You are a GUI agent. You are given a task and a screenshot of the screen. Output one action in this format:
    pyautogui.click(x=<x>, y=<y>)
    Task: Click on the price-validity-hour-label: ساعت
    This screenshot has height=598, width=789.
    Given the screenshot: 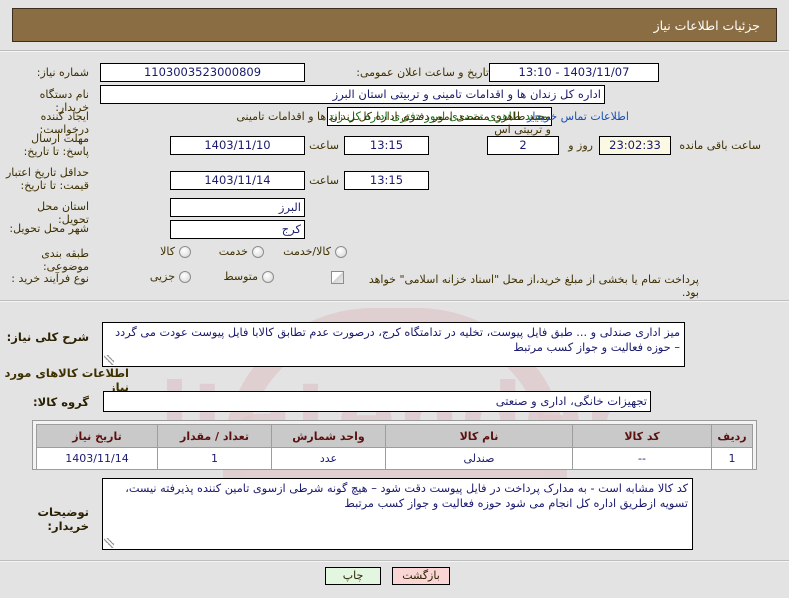 What is the action you would take?
    pyautogui.click(x=324, y=180)
    